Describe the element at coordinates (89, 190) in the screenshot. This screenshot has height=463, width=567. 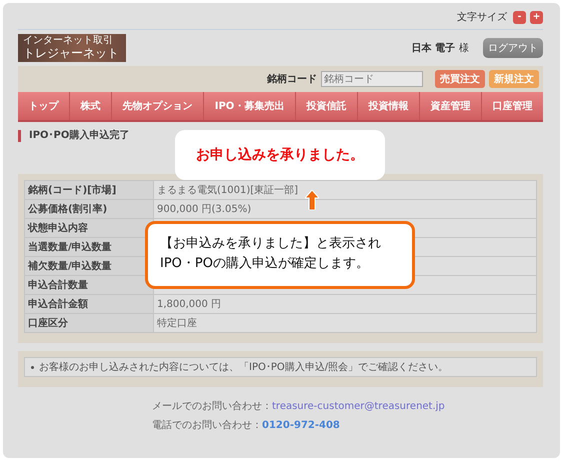
I see `row-label: 銘柄(コード)[市場]` at that location.